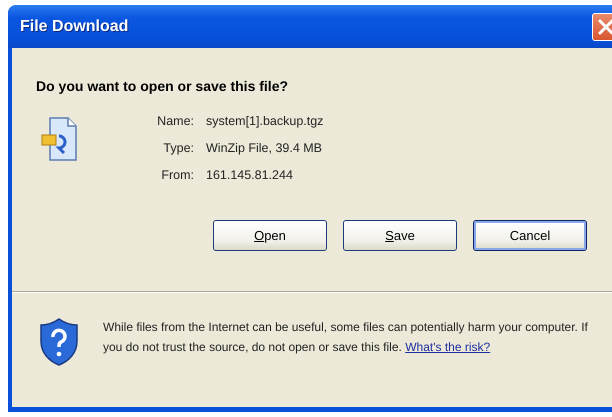 The height and width of the screenshot is (417, 612). I want to click on field-value: WinZip File, 39.4 MB, so click(265, 148).